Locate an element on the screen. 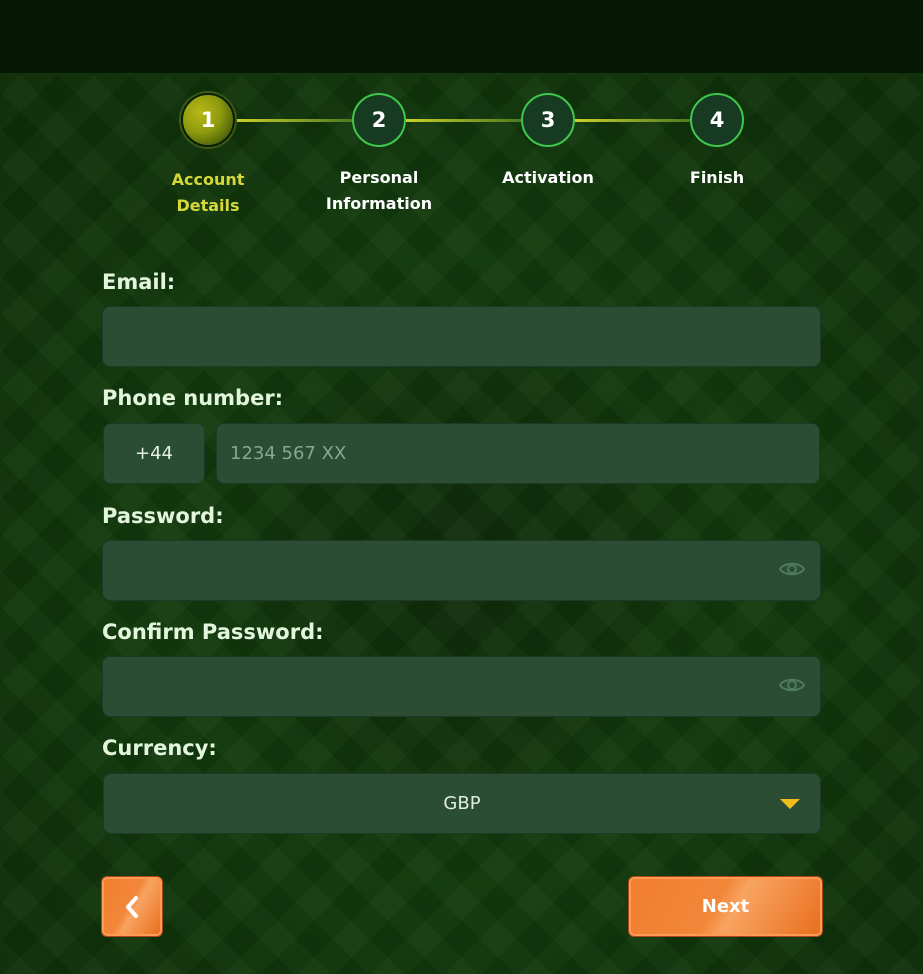 This screenshot has width=923, height=974. step-1-number: 1 is located at coordinates (208, 120).